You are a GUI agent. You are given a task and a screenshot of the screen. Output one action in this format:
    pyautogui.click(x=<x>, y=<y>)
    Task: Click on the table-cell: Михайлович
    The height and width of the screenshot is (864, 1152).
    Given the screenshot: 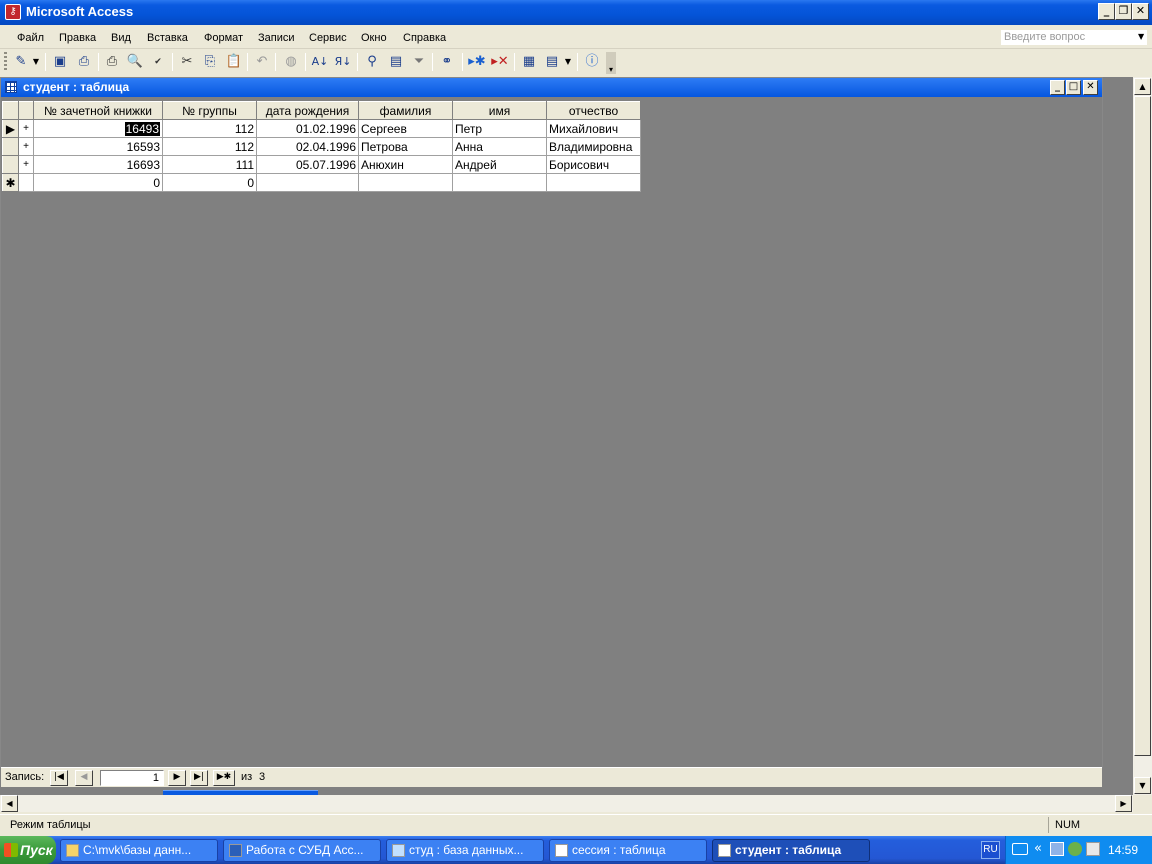 What is the action you would take?
    pyautogui.click(x=593, y=128)
    